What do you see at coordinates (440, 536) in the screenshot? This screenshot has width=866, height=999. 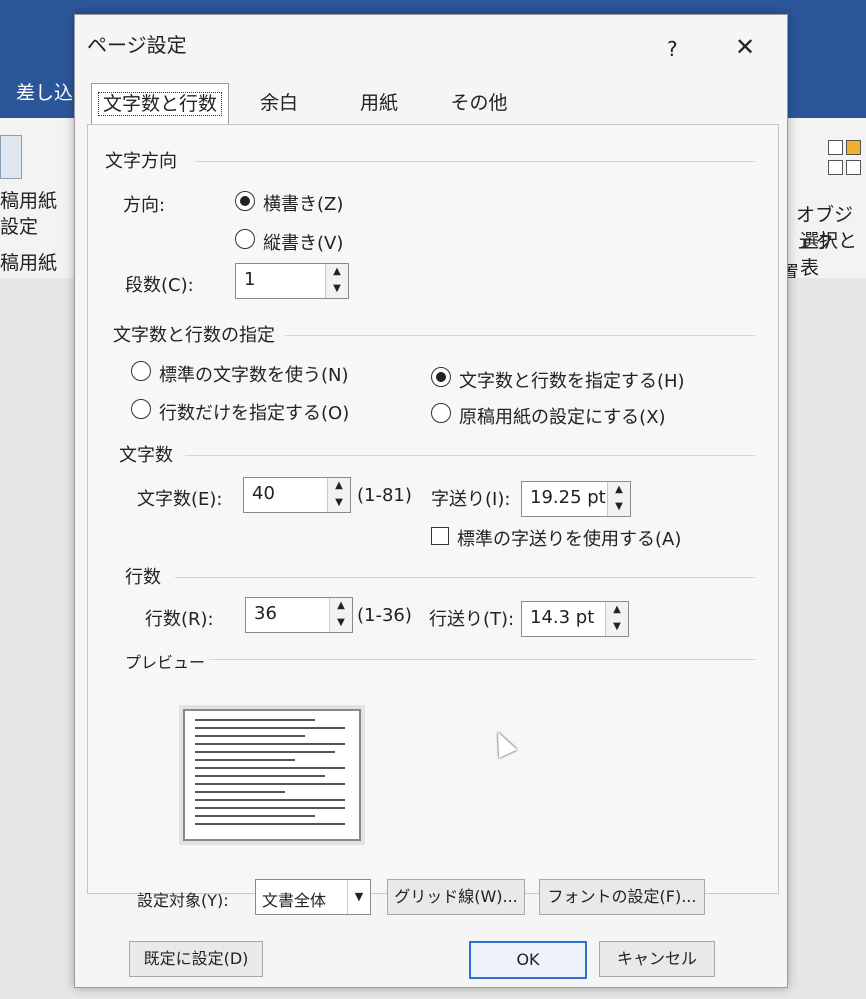 I see `use-standard-pitch-checkbox` at bounding box center [440, 536].